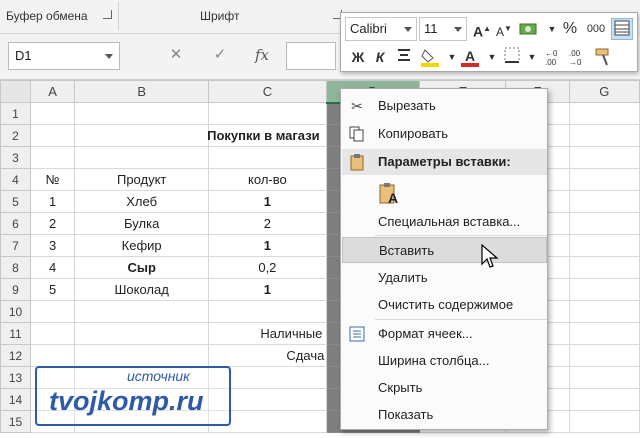 The width and height of the screenshot is (640, 438). What do you see at coordinates (15, 91) in the screenshot?
I see `select-all-corner` at bounding box center [15, 91].